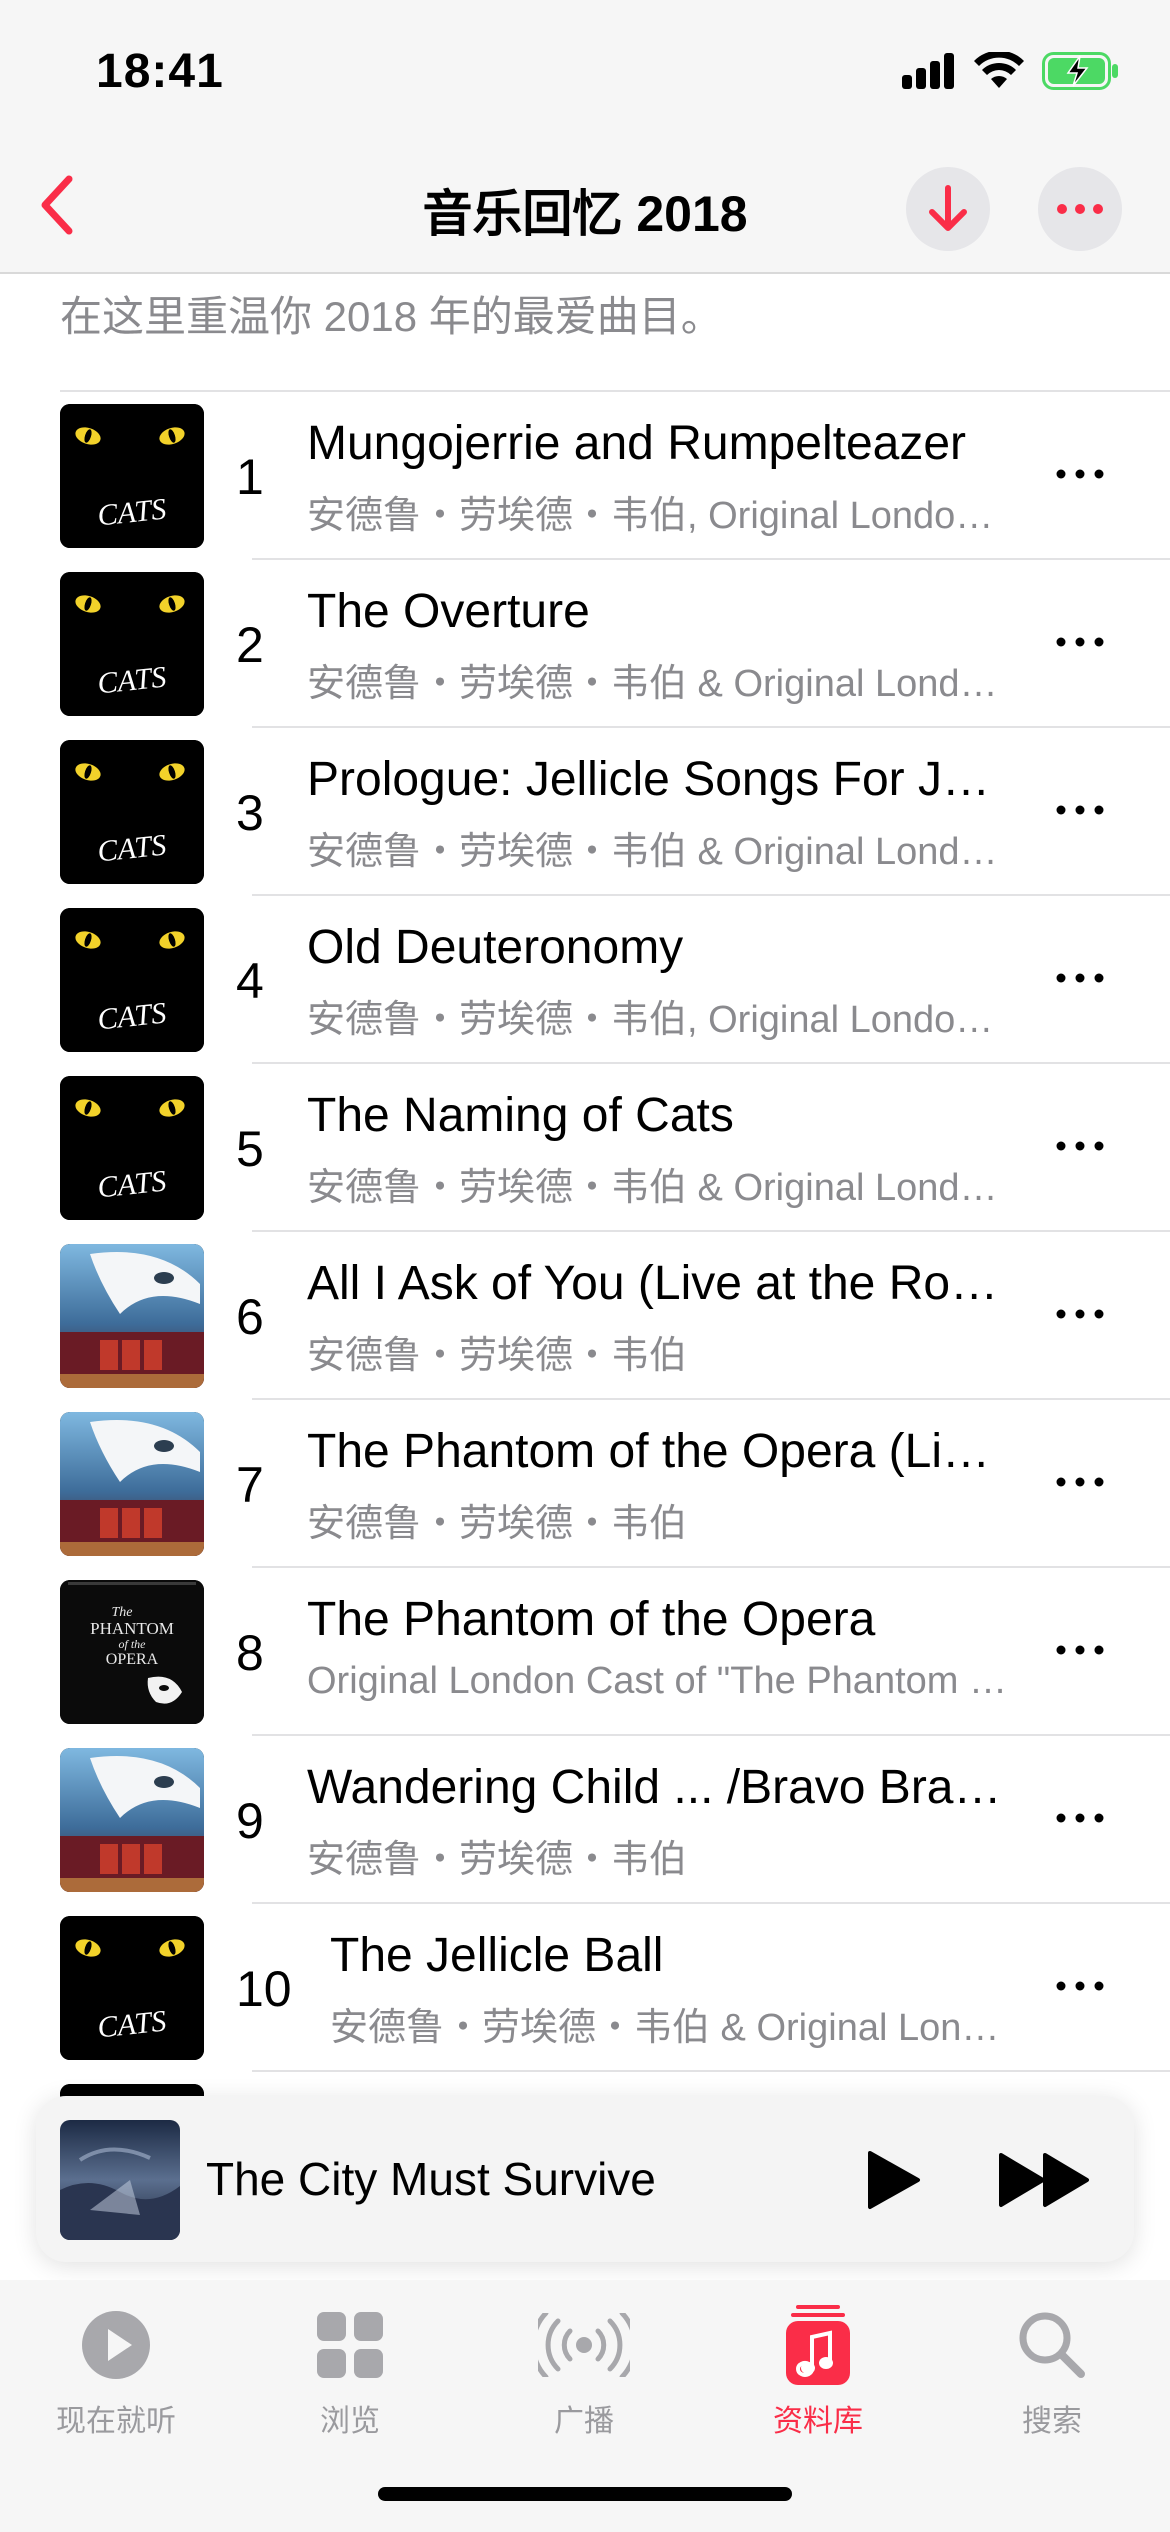  What do you see at coordinates (584, 2370) in the screenshot?
I see `tab-radio: 广播` at bounding box center [584, 2370].